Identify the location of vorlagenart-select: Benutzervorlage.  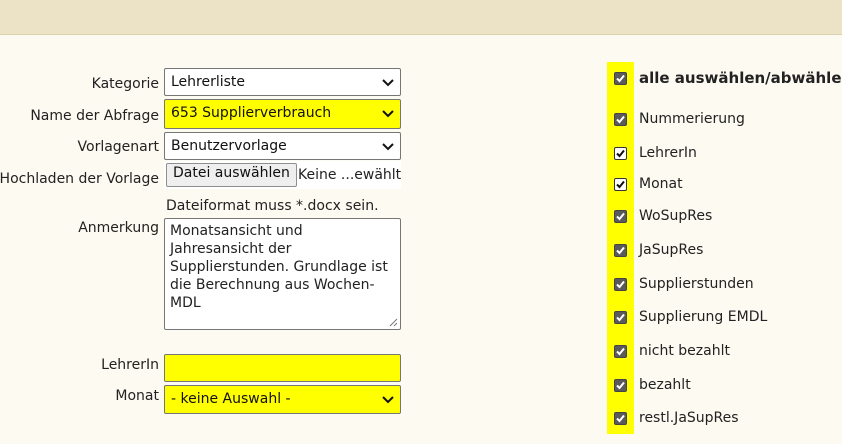
(282, 146).